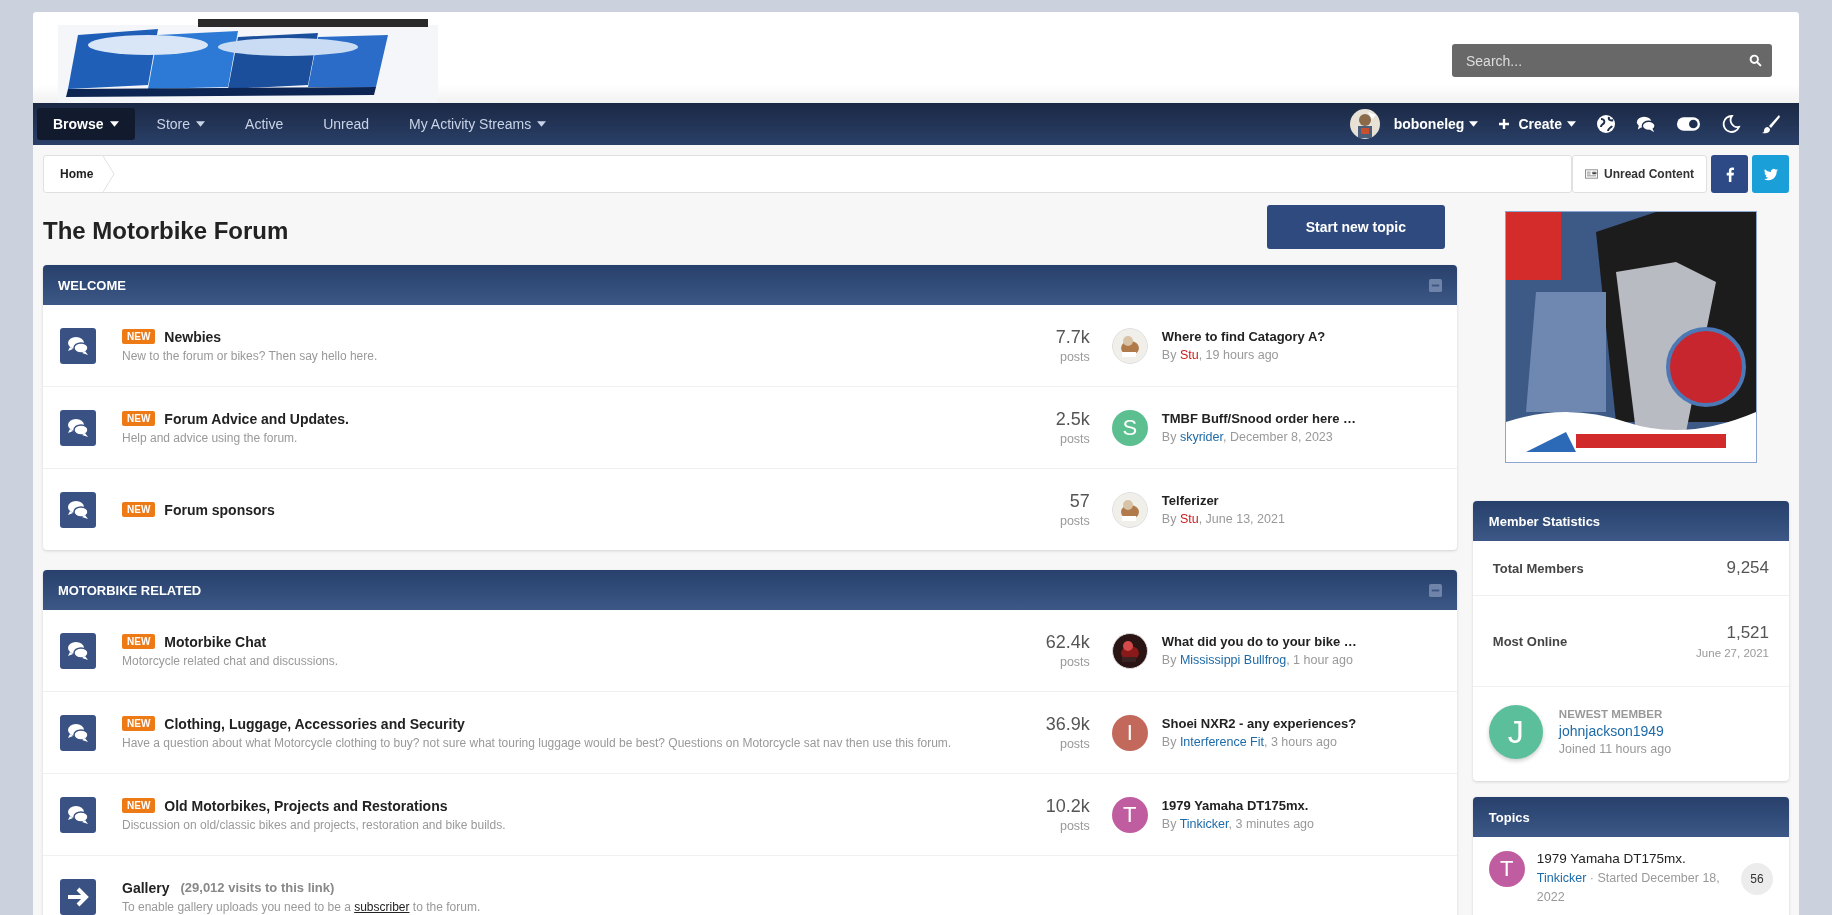  Describe the element at coordinates (130, 590) in the screenshot. I see `category-title: MOTORBIKE RELATED` at that location.